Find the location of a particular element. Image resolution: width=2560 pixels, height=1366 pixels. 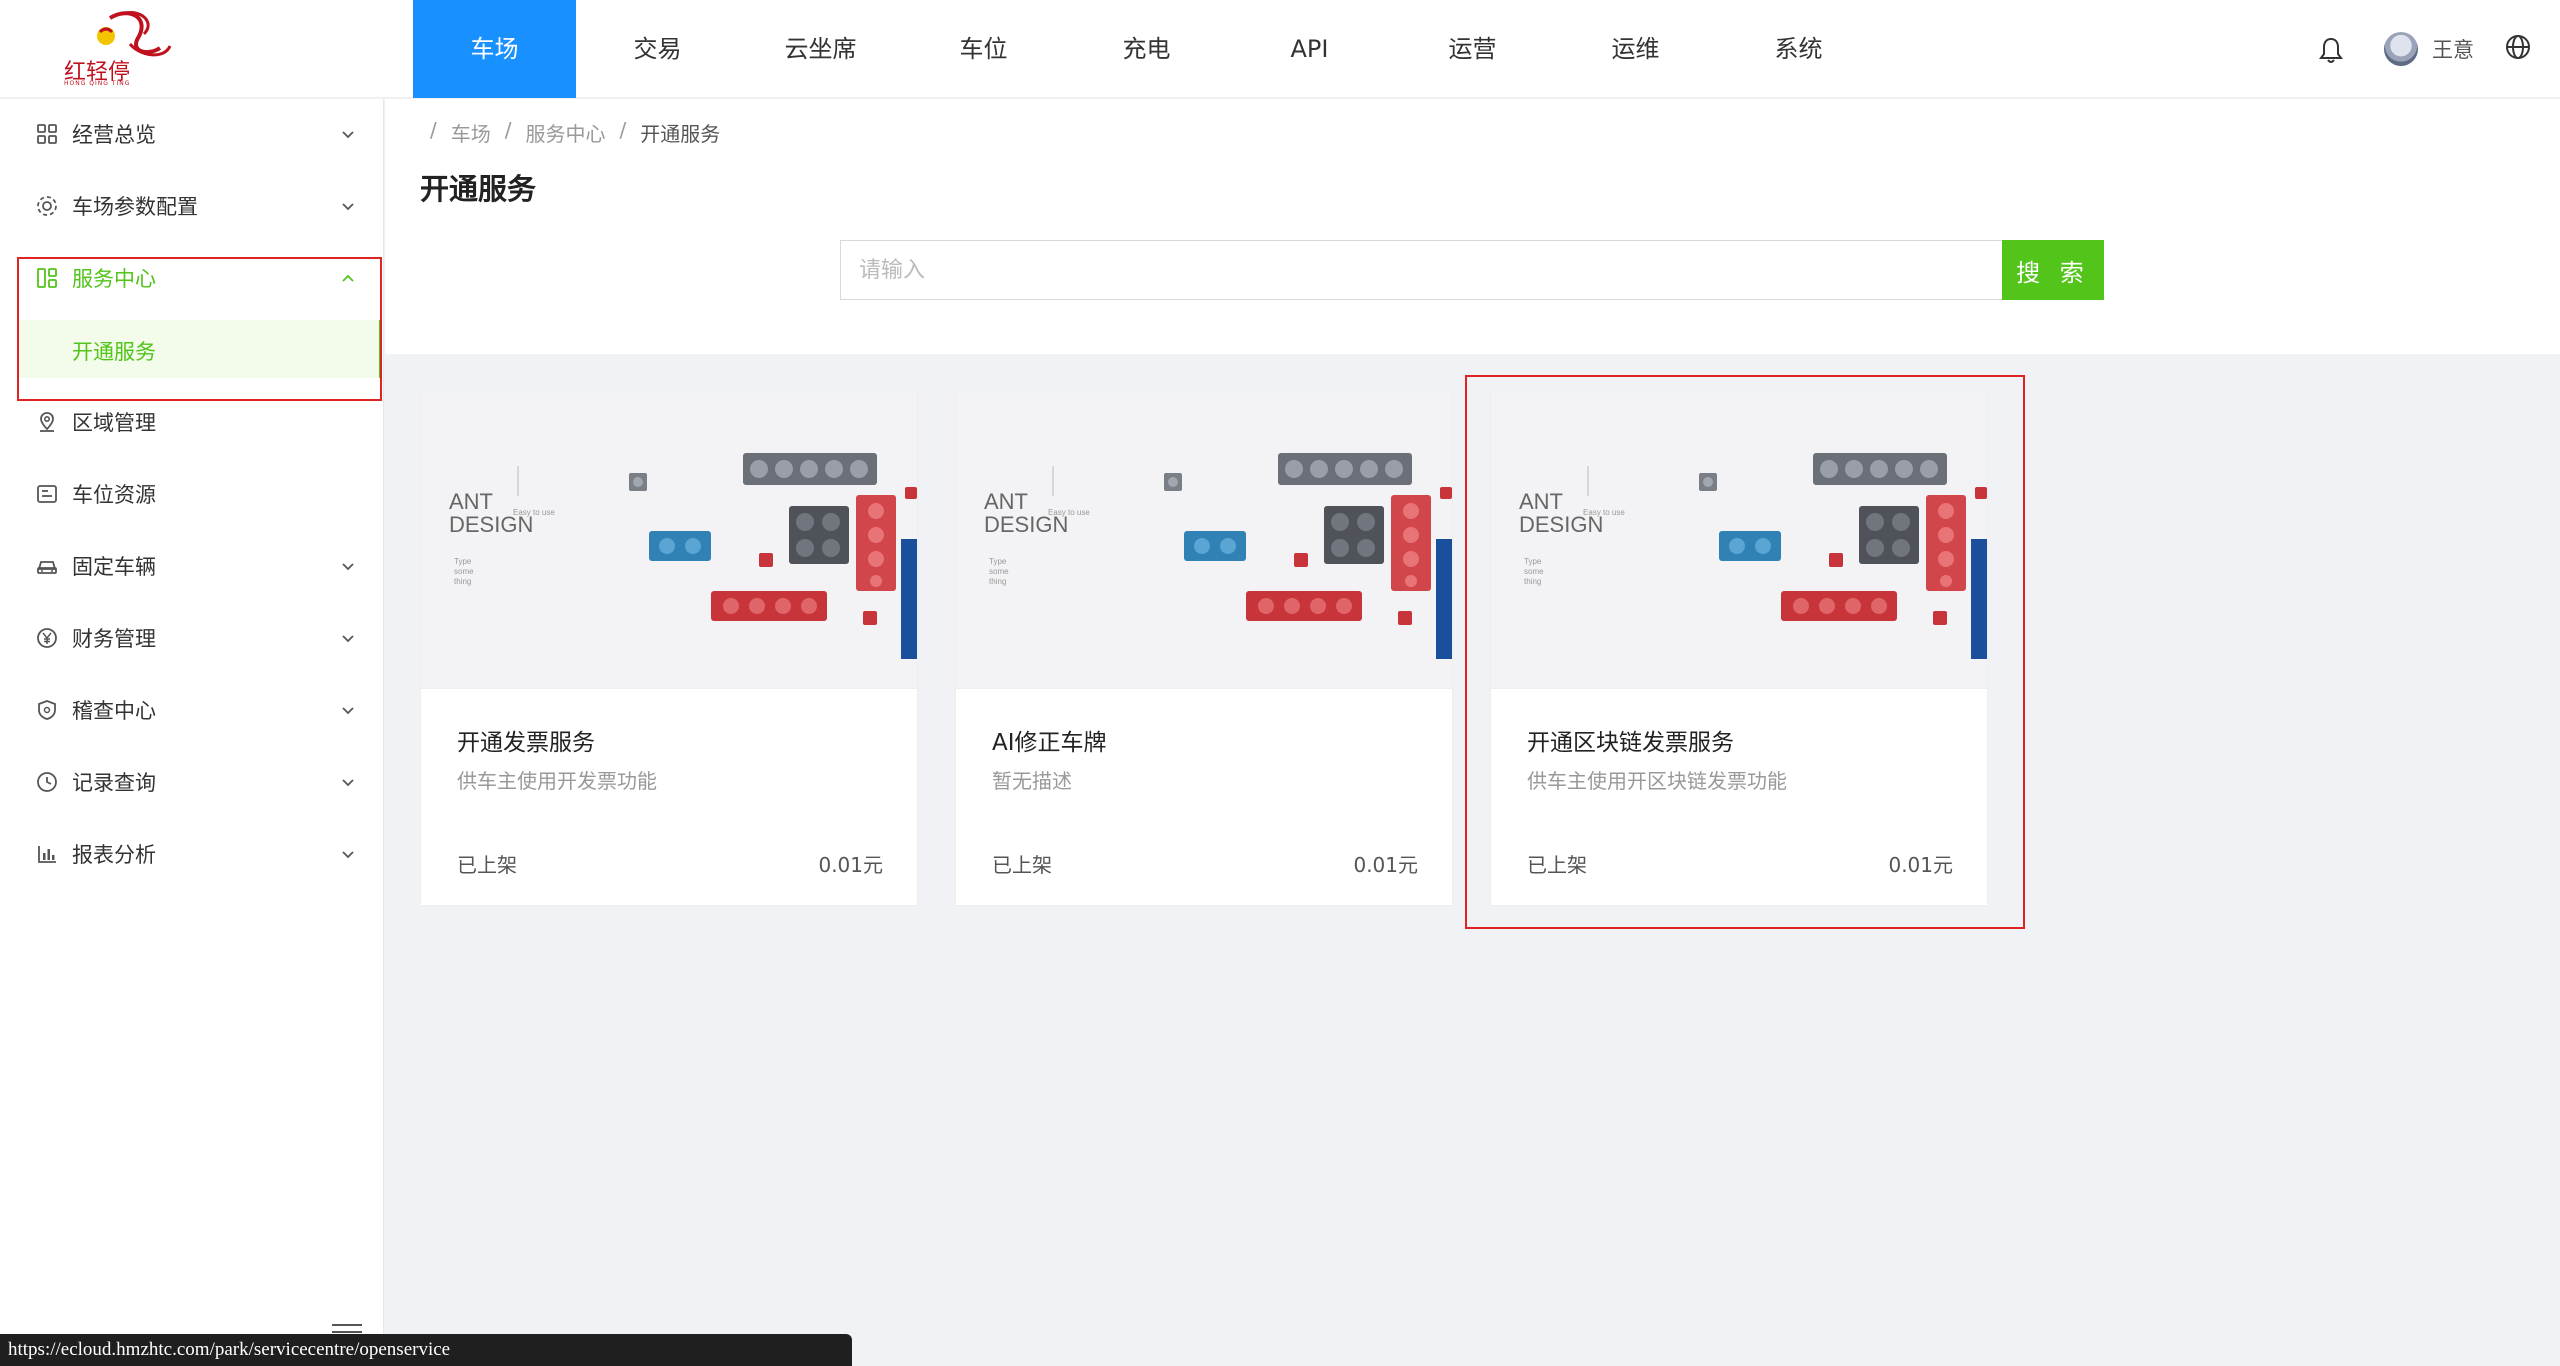

car-icon is located at coordinates (47, 567).